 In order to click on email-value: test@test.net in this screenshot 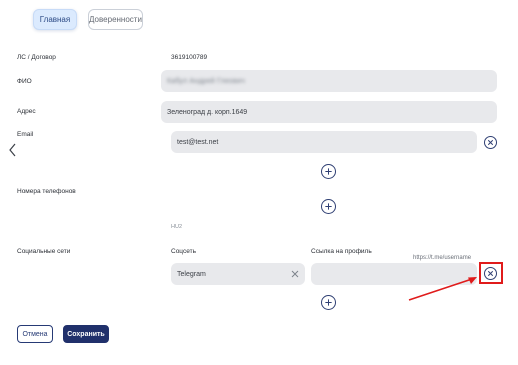, I will do `click(198, 142)`.